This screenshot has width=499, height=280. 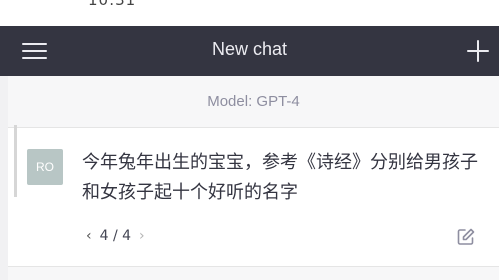 What do you see at coordinates (4, 178) in the screenshot?
I see `sidebar-edge` at bounding box center [4, 178].